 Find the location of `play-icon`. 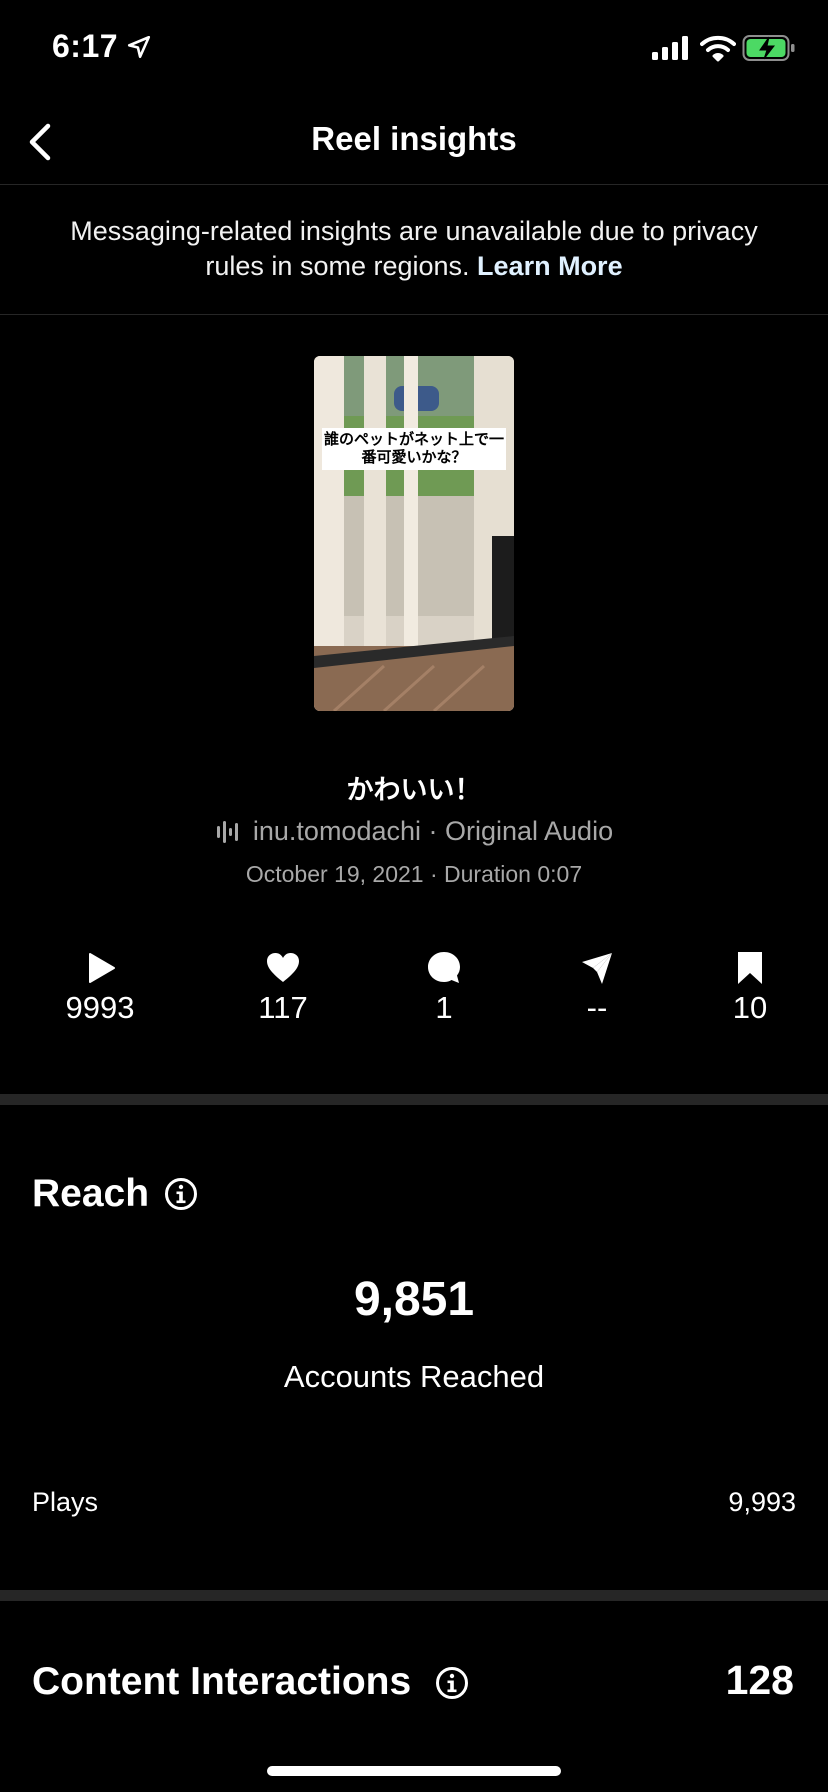

play-icon is located at coordinates (102, 968).